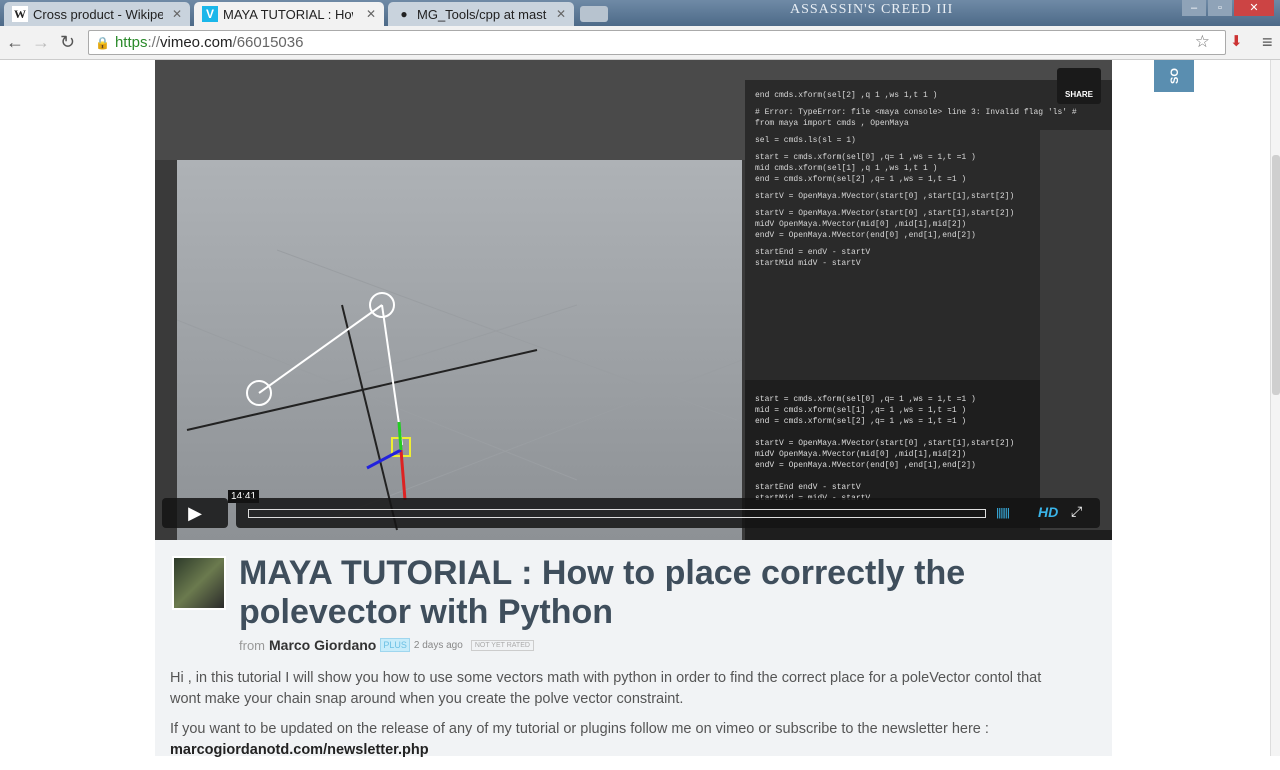 This screenshot has width=1280, height=770. I want to click on wikipedia-icon: W, so click(20, 14).